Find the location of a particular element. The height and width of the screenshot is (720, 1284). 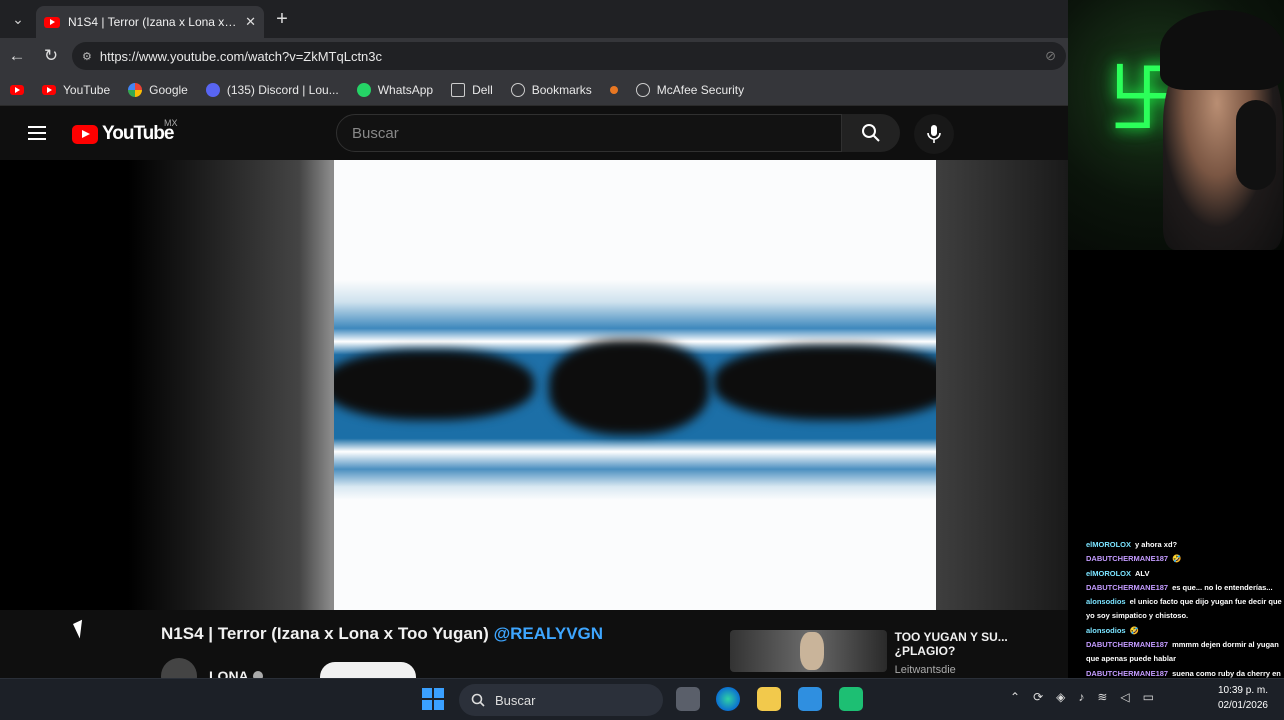

microphone-icon: ♪ is located at coordinates (1081, 697).